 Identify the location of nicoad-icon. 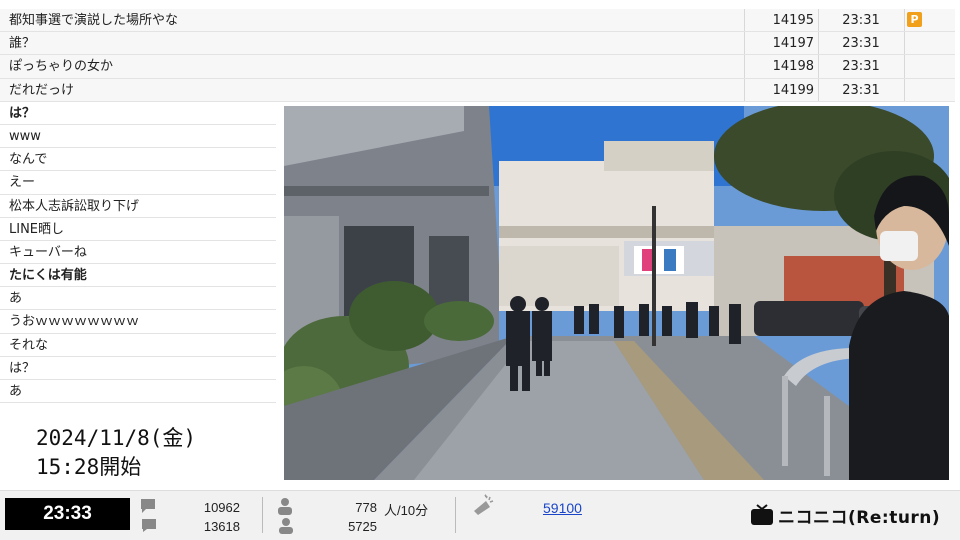
(483, 506).